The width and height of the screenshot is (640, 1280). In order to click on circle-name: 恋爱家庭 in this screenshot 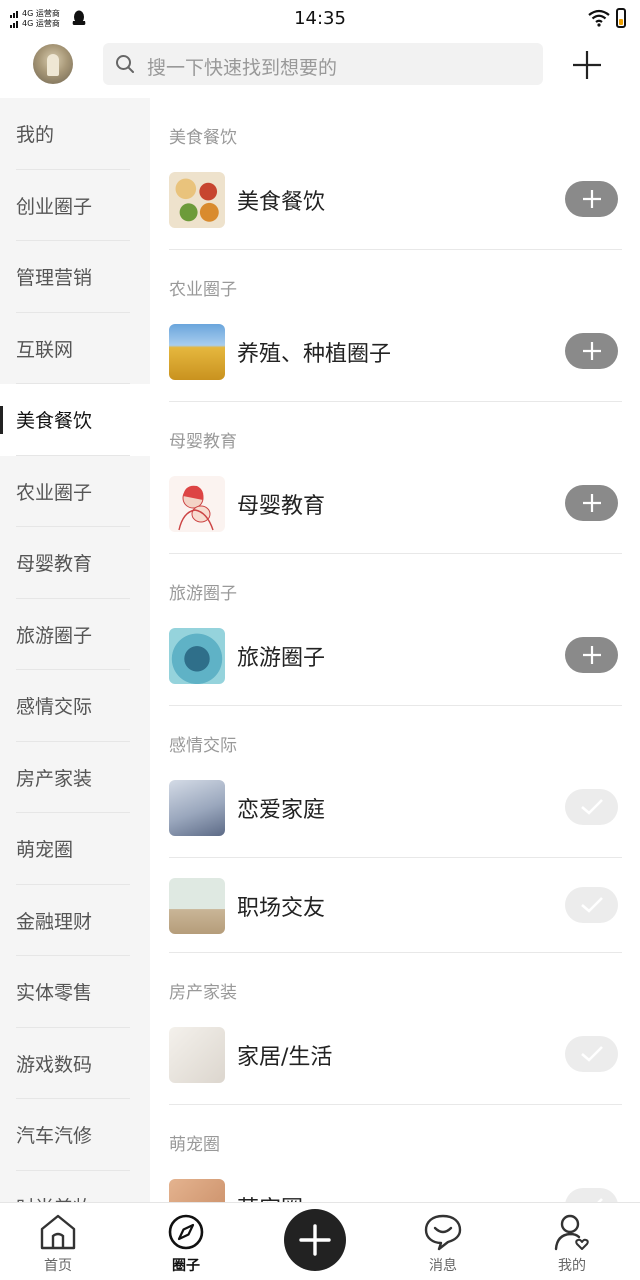, I will do `click(281, 810)`.